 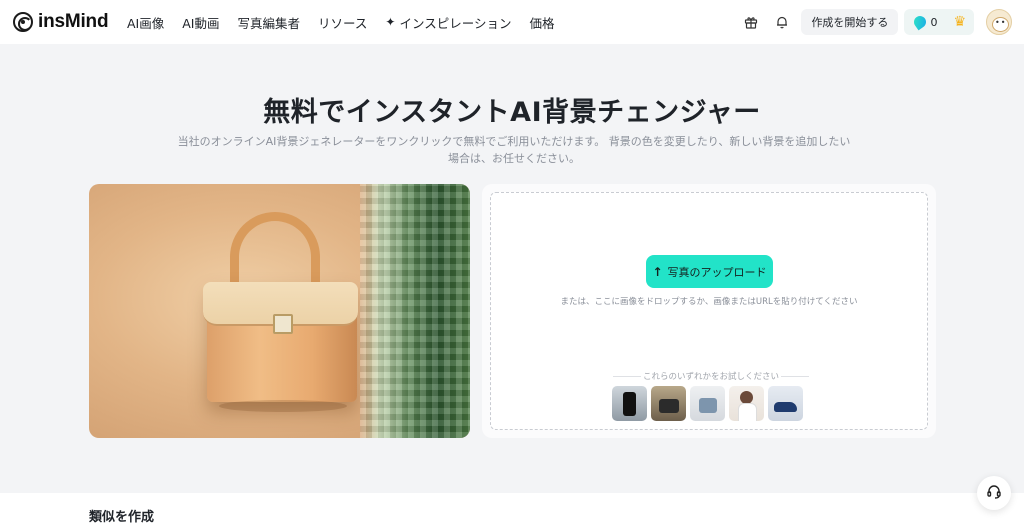 What do you see at coordinates (122, 517) in the screenshot?
I see `section-title: 類似を作成` at bounding box center [122, 517].